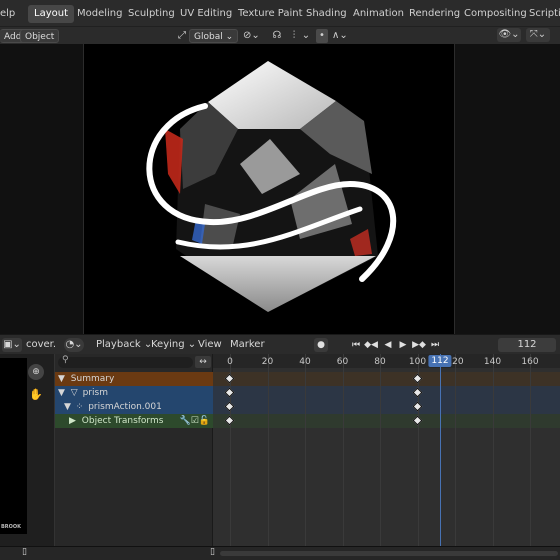 This screenshot has width=560, height=560. I want to click on current-frame-field: 112, so click(527, 345).